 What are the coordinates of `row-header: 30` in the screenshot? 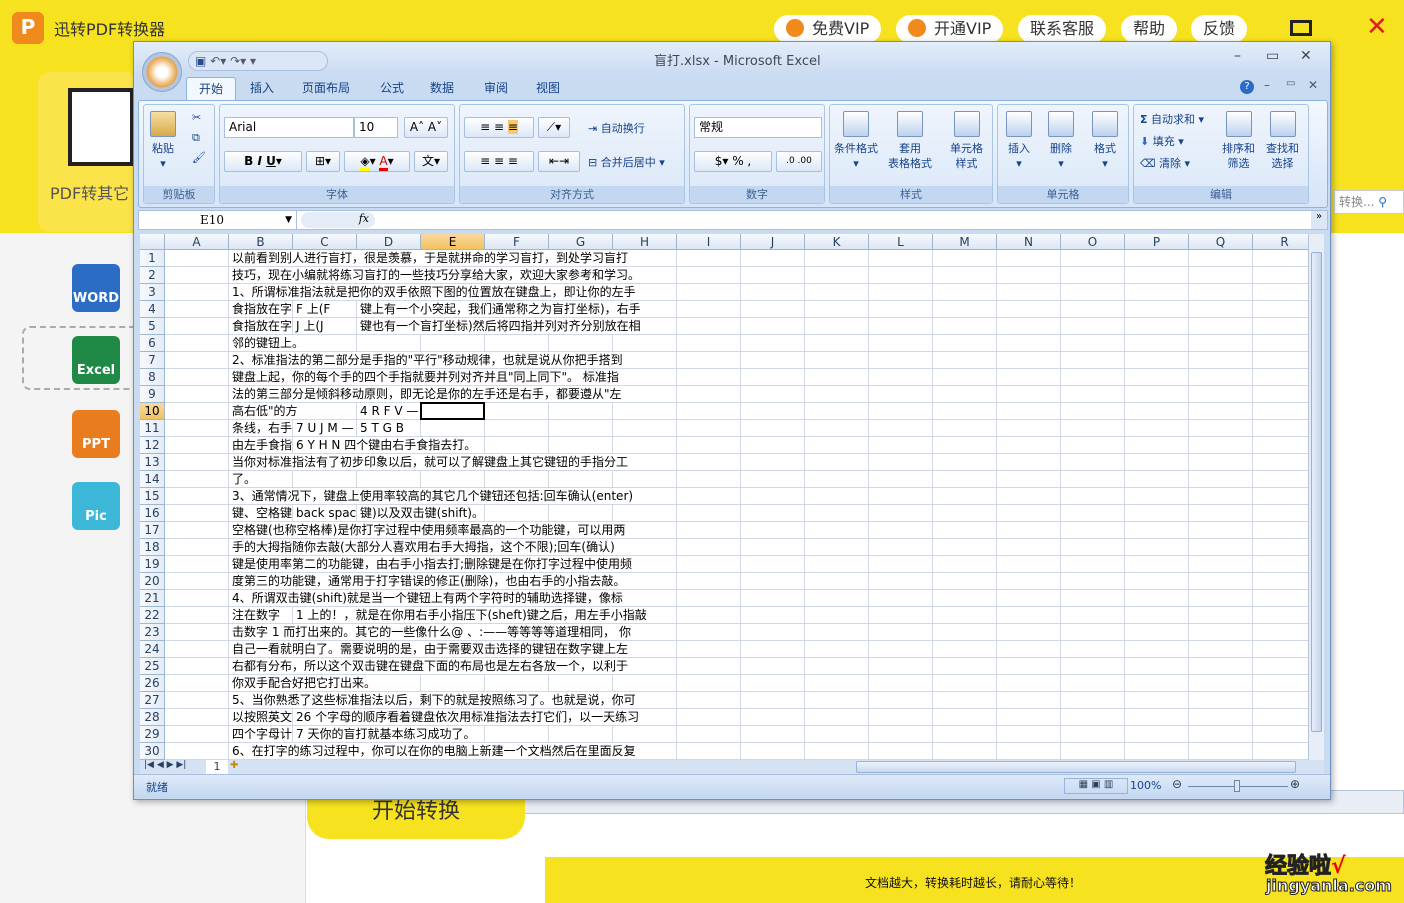 It's located at (152, 751).